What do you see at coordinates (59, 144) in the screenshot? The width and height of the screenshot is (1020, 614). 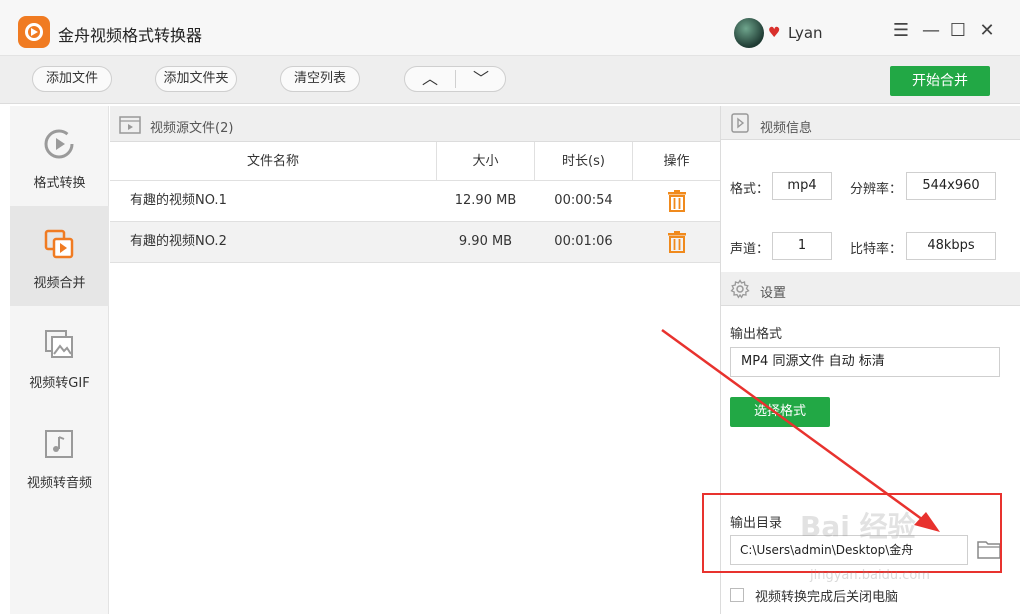 I see `play-circle-icon` at bounding box center [59, 144].